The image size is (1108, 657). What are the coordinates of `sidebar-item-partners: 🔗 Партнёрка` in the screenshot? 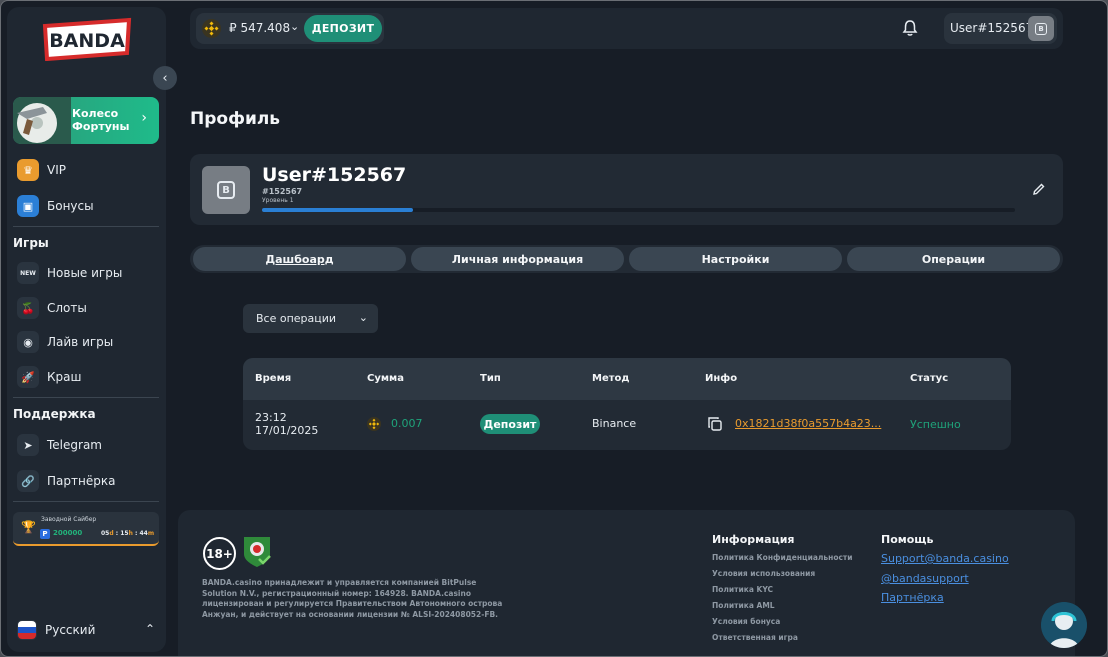 It's located at (87, 481).